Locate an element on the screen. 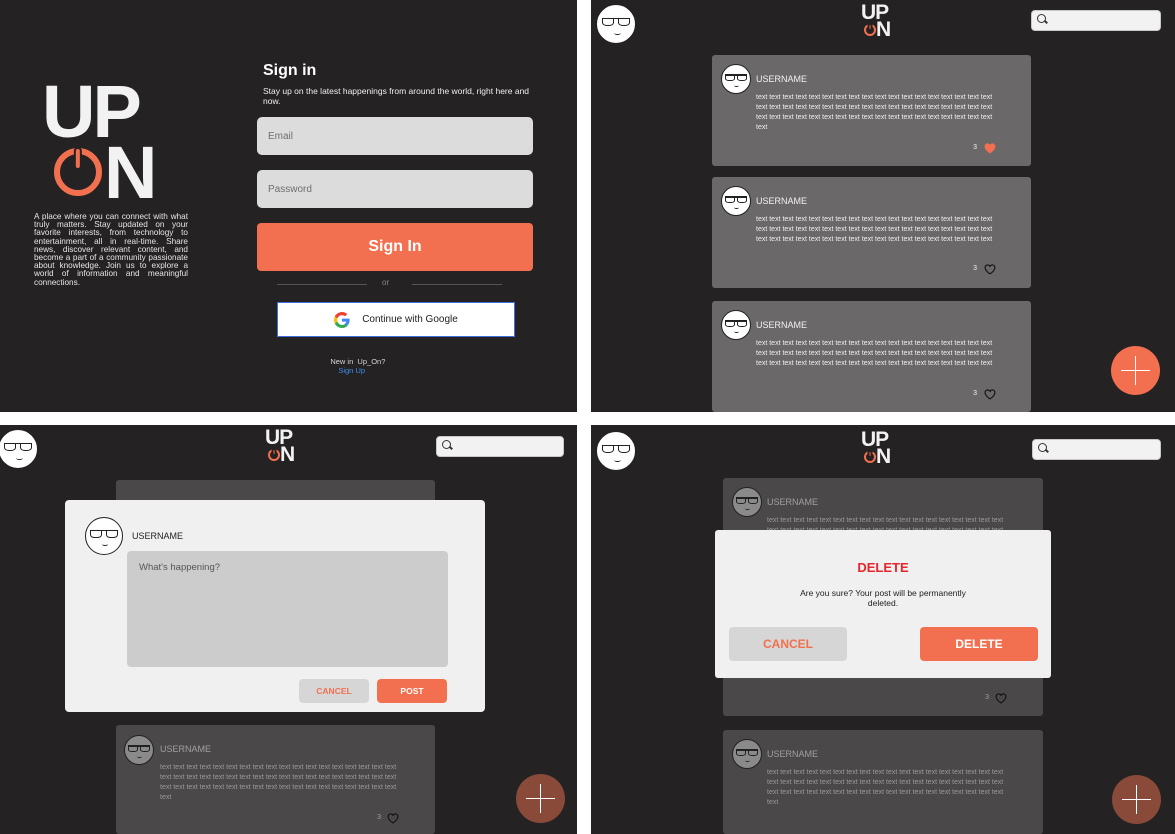  google-button-label: Continue with Google is located at coordinates (410, 319).